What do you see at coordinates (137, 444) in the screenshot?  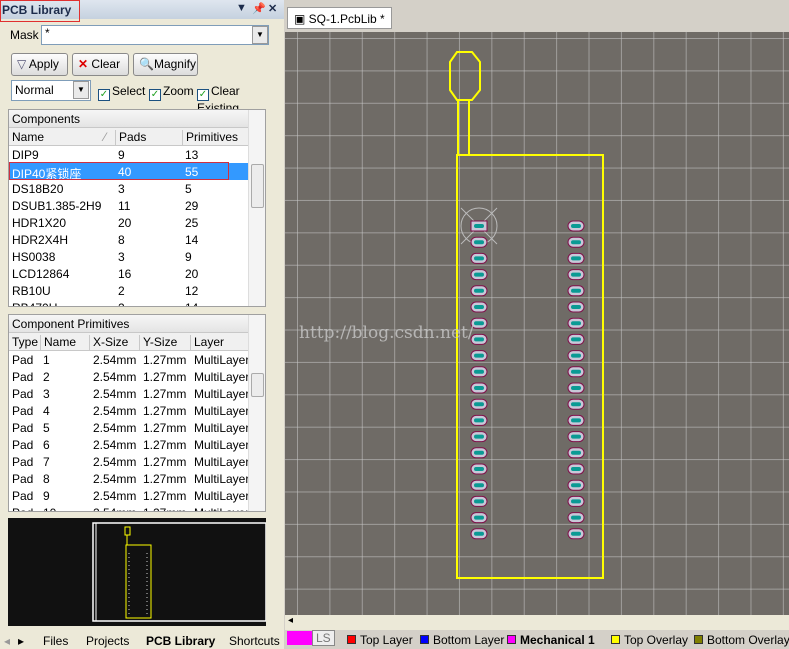 I see `primitive-row: Pad 6 2.54mm 1.27mm MultiLayer` at bounding box center [137, 444].